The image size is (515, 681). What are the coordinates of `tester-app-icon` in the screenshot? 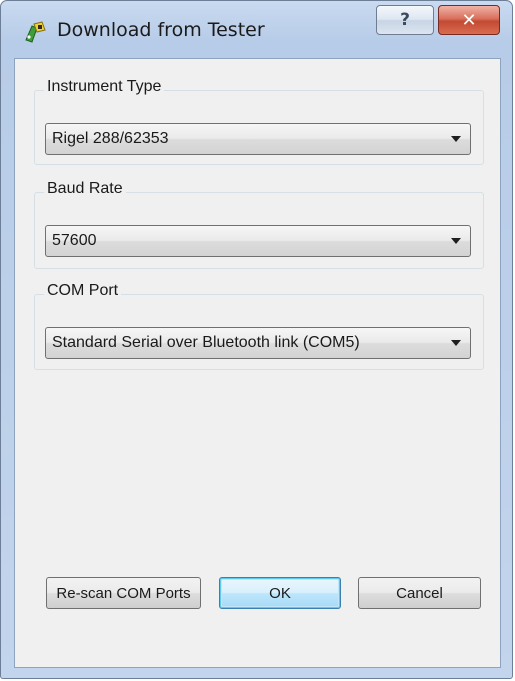 It's located at (35, 32).